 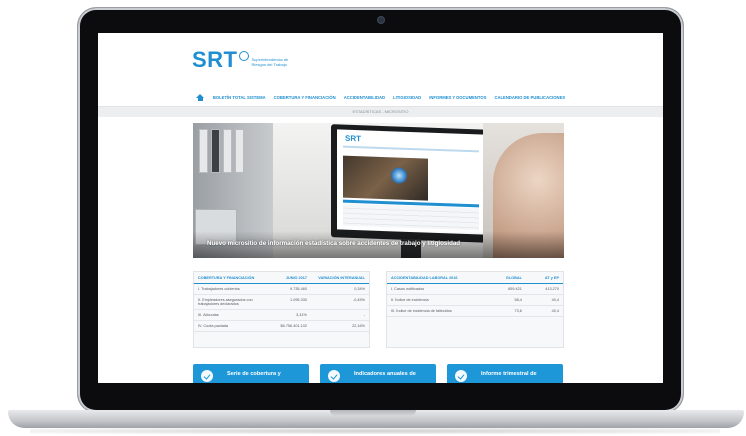 What do you see at coordinates (339, 326) in the screenshot?
I see `table-cell: 22,16%` at bounding box center [339, 326].